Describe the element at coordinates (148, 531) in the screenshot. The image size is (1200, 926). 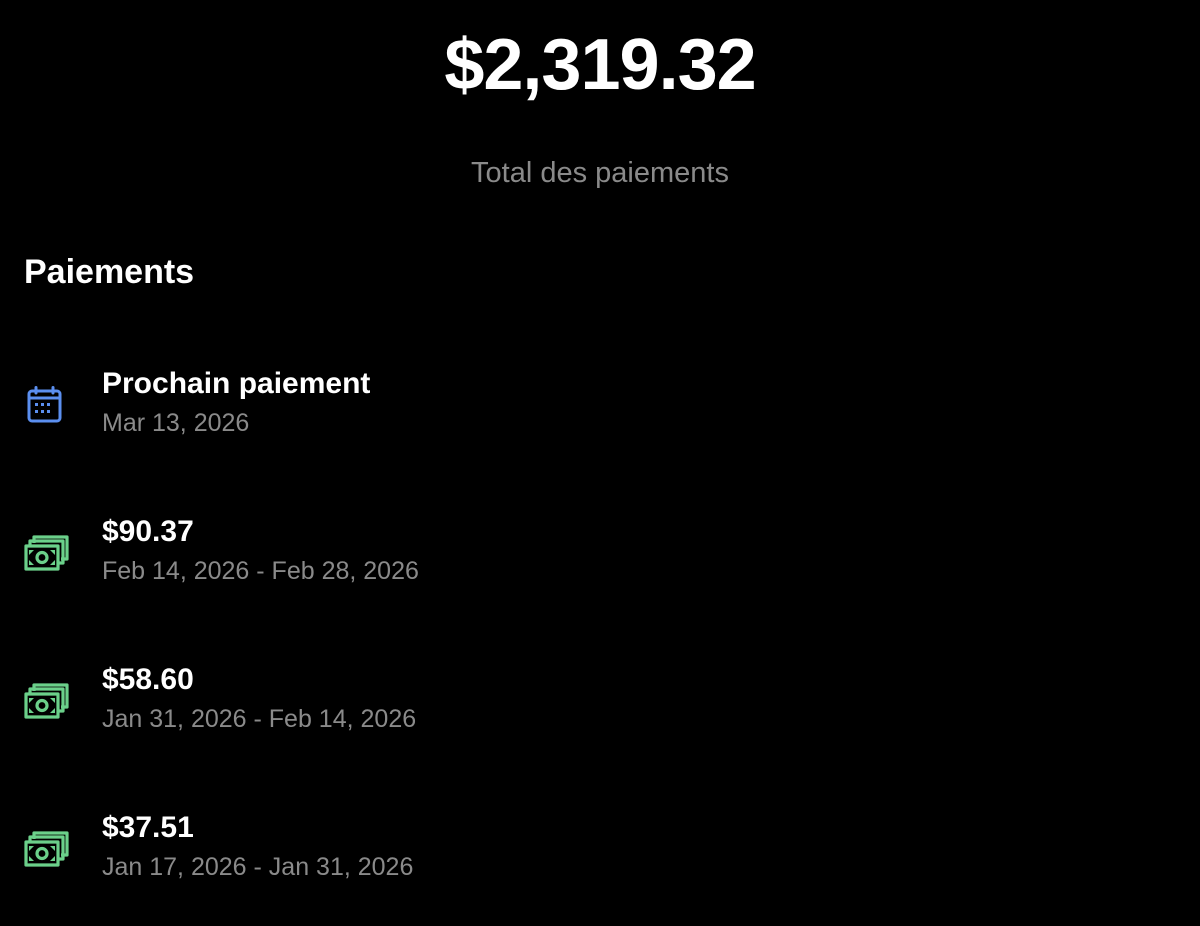
I see `payment-amount: $90.37` at that location.